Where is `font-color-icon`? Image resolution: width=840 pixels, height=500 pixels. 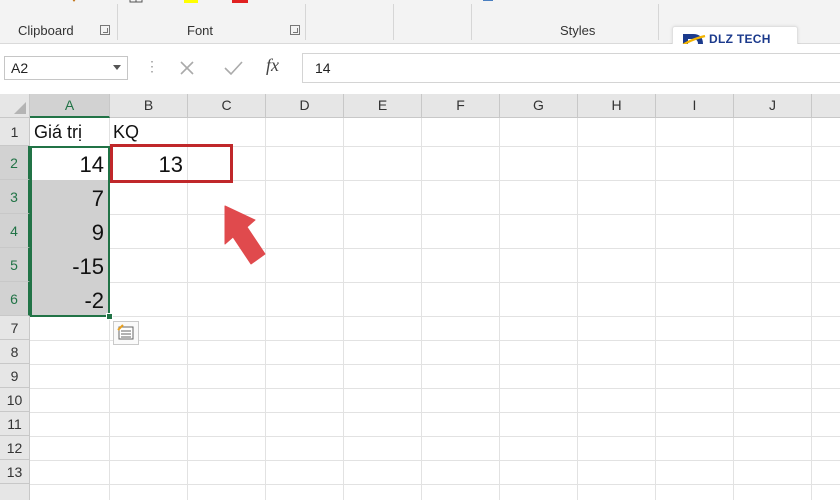
font-color-icon is located at coordinates (250, 2).